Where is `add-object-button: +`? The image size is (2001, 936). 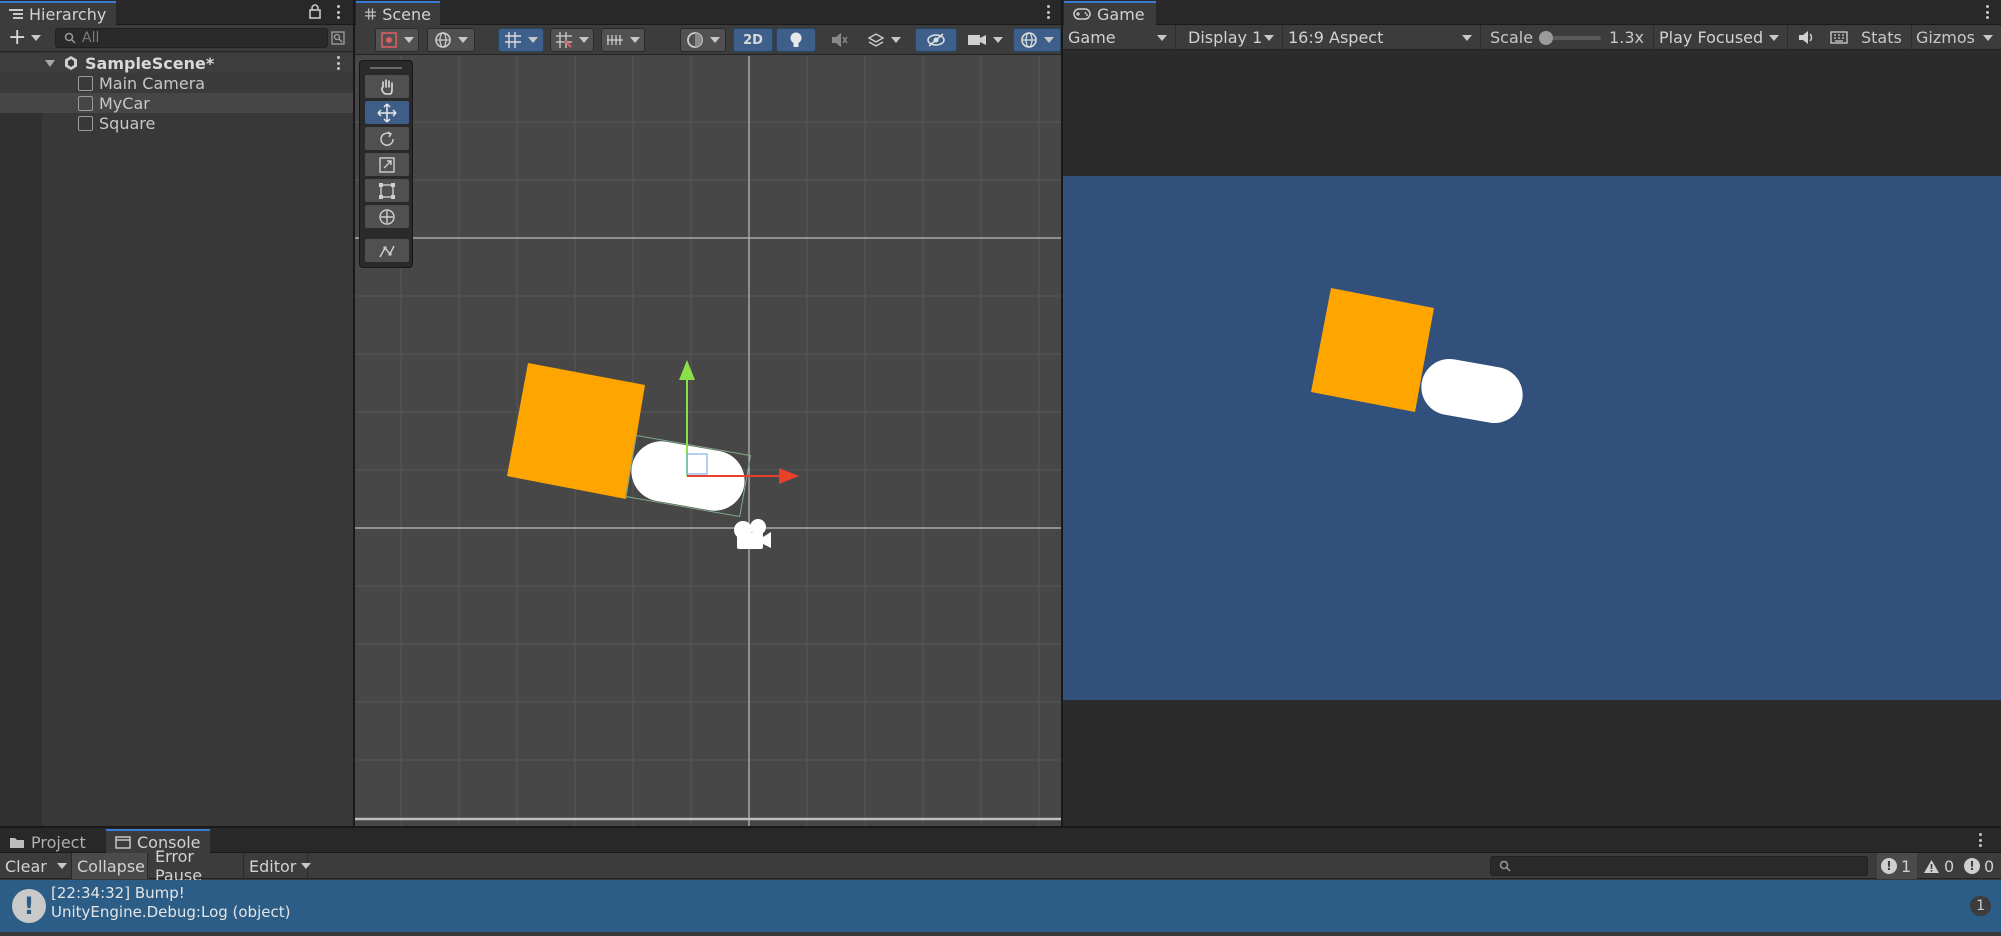
add-object-button: + is located at coordinates (25, 38).